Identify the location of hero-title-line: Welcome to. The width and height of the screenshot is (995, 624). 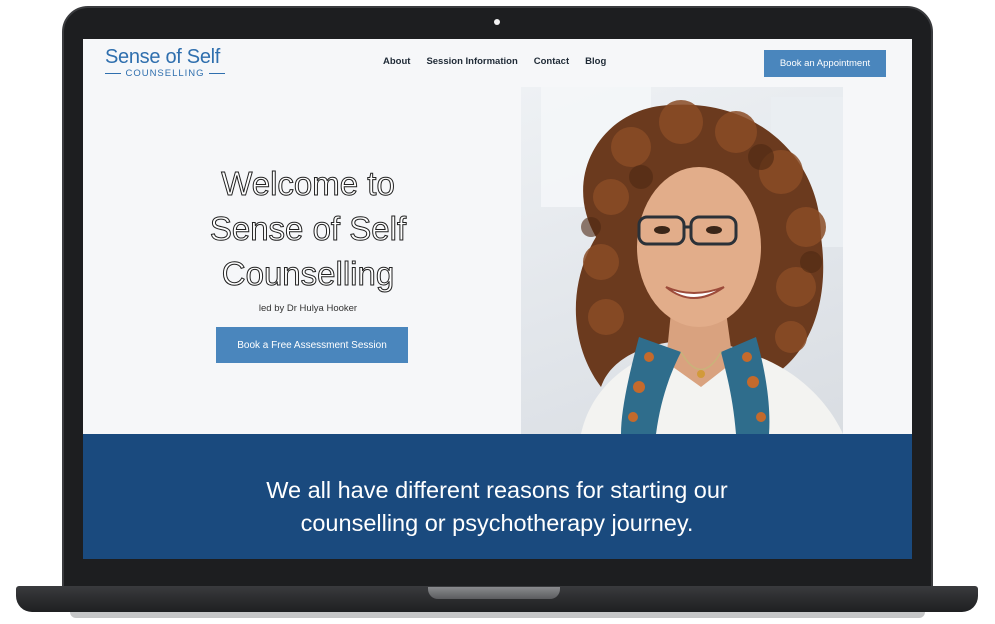
(308, 184).